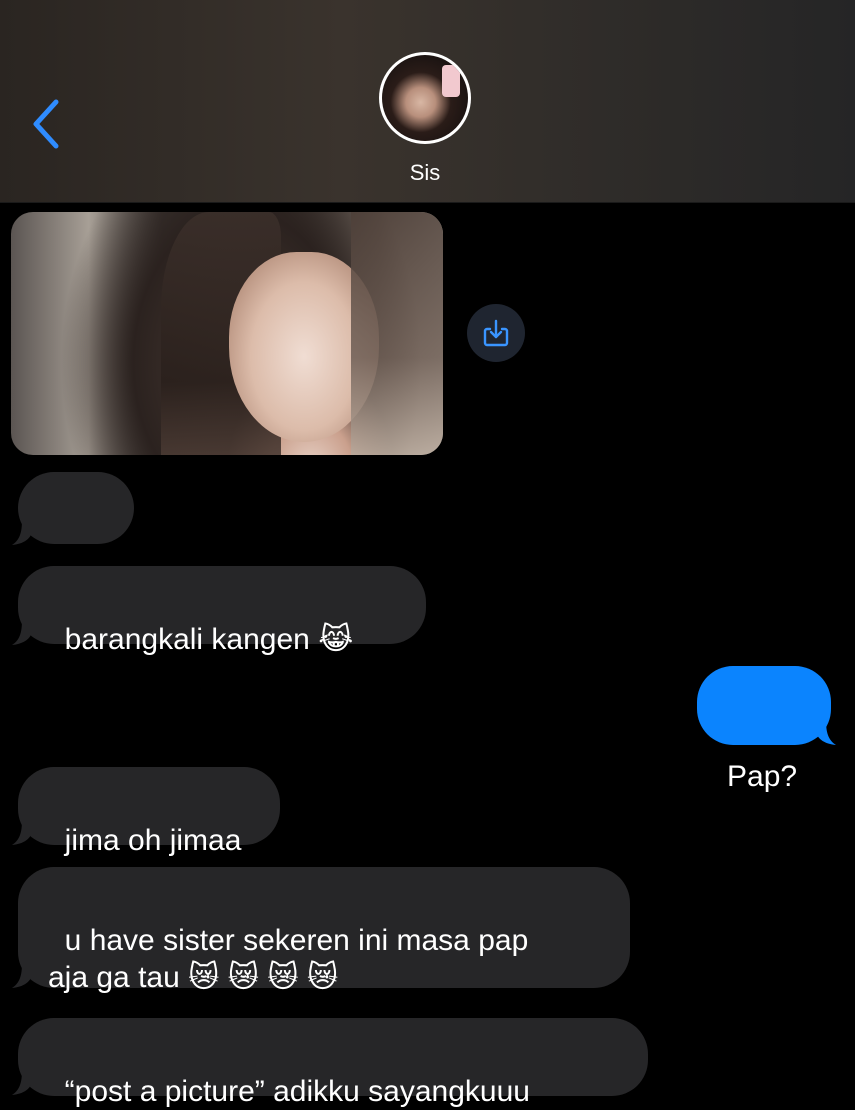 Image resolution: width=855 pixels, height=1110 pixels. What do you see at coordinates (209, 639) in the screenshot?
I see `message-text: barangkali kangen 😹` at bounding box center [209, 639].